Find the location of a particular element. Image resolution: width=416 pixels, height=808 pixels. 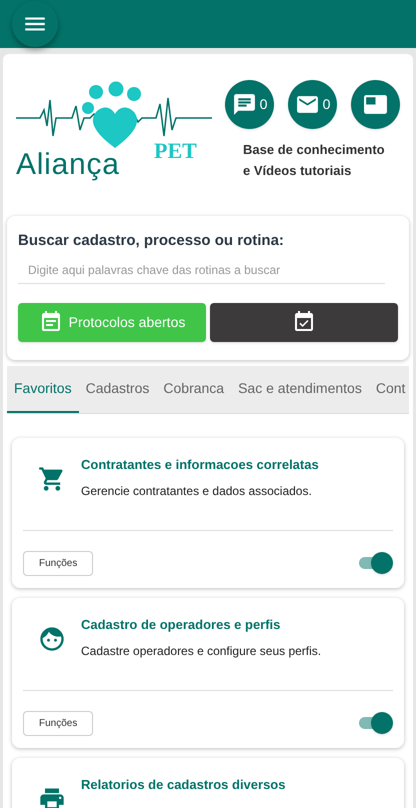

calendar-button is located at coordinates (304, 322).